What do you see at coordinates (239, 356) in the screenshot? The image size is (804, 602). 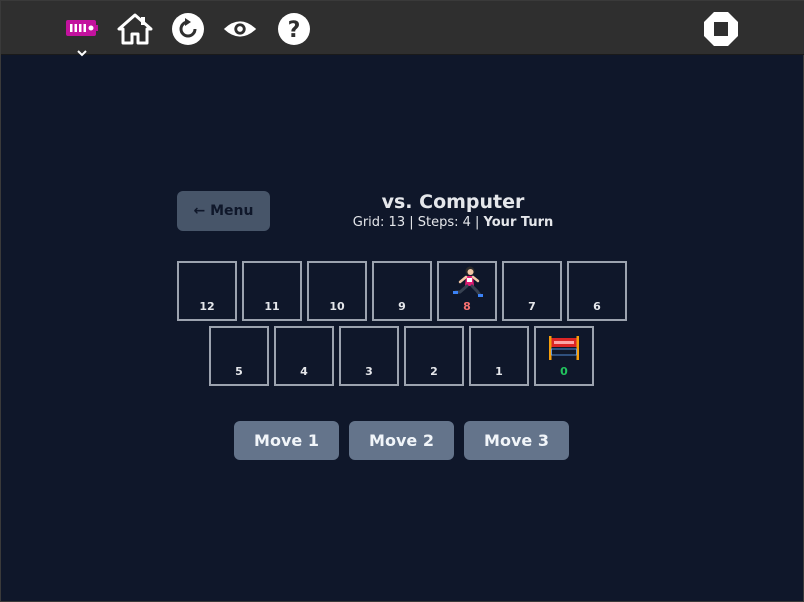 I see `board-cell: 5` at bounding box center [239, 356].